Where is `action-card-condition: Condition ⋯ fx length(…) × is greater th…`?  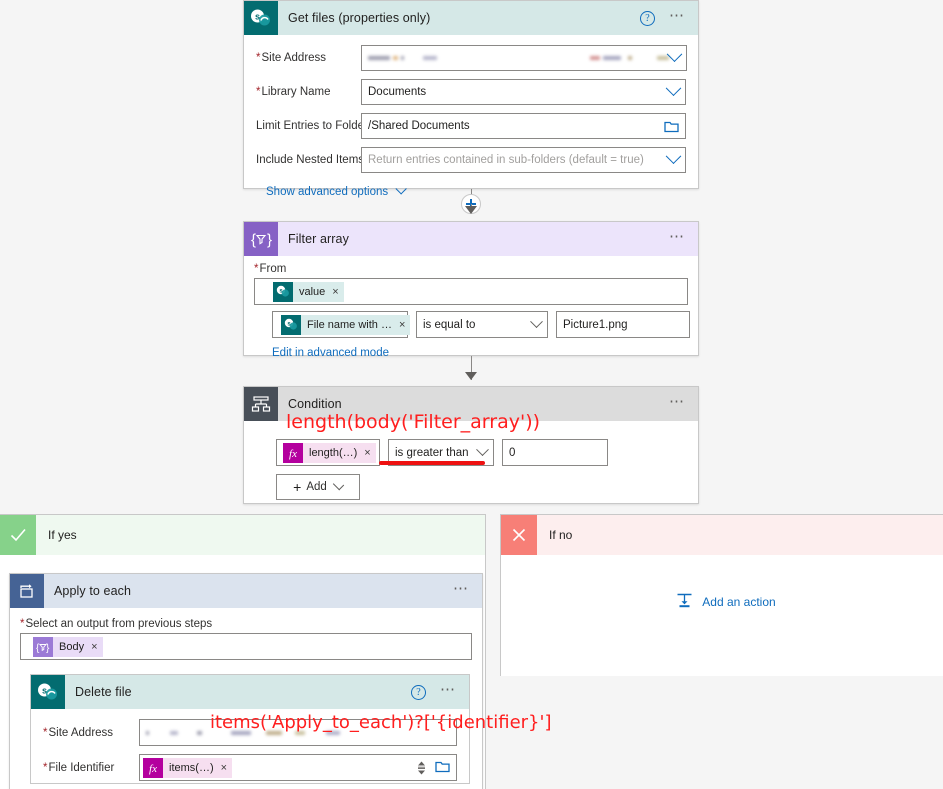 action-card-condition: Condition ⋯ fx length(…) × is greater th… is located at coordinates (471, 445).